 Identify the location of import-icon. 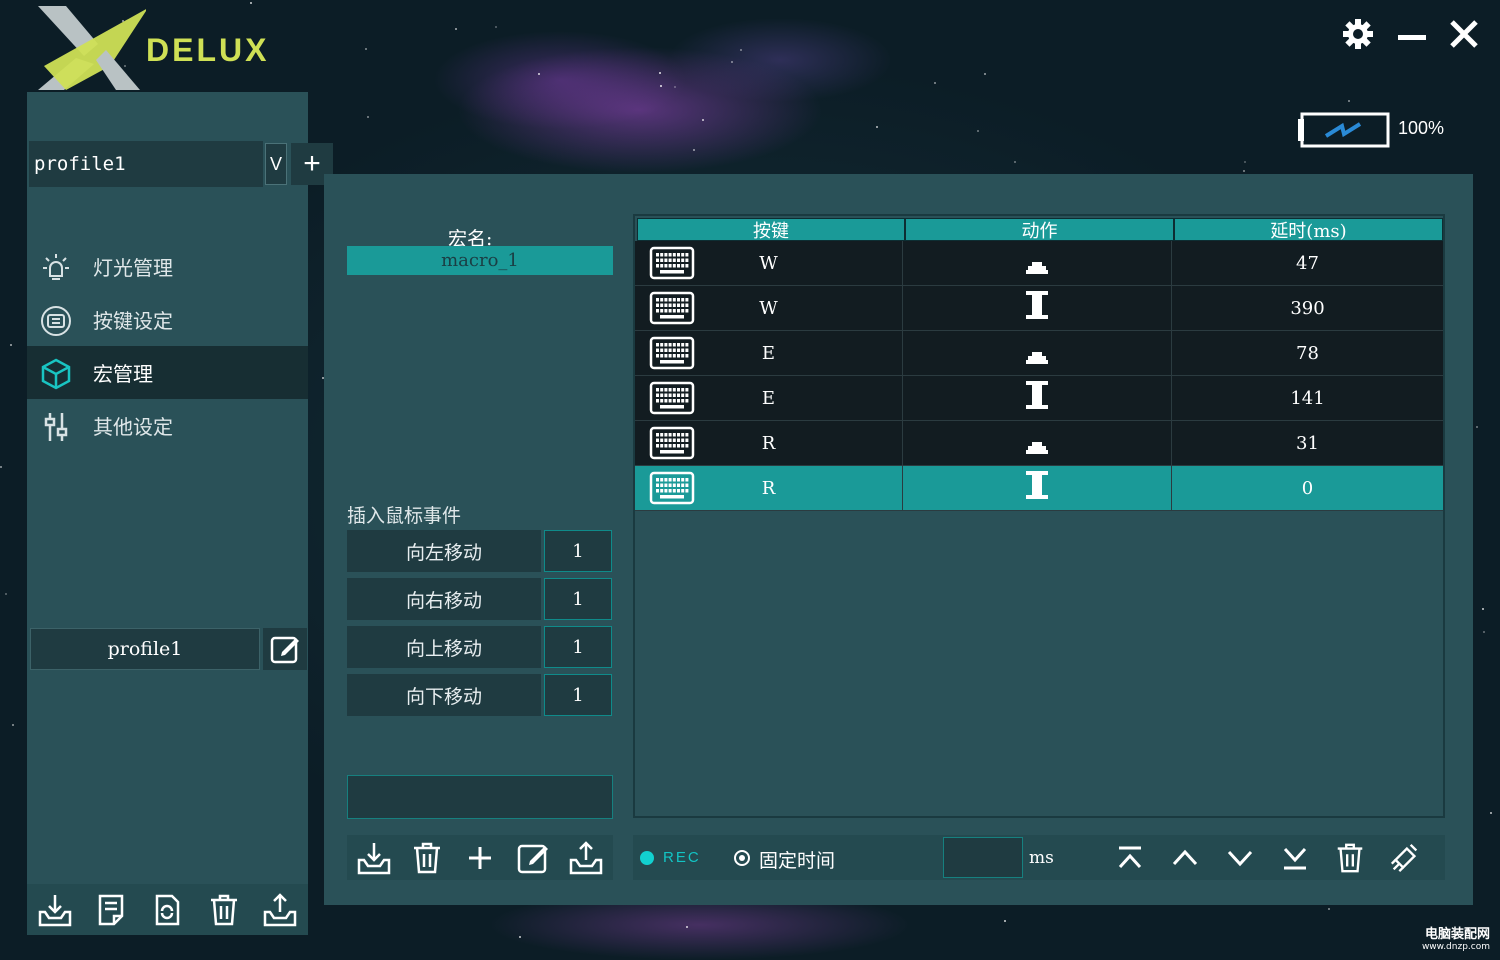
(373, 858).